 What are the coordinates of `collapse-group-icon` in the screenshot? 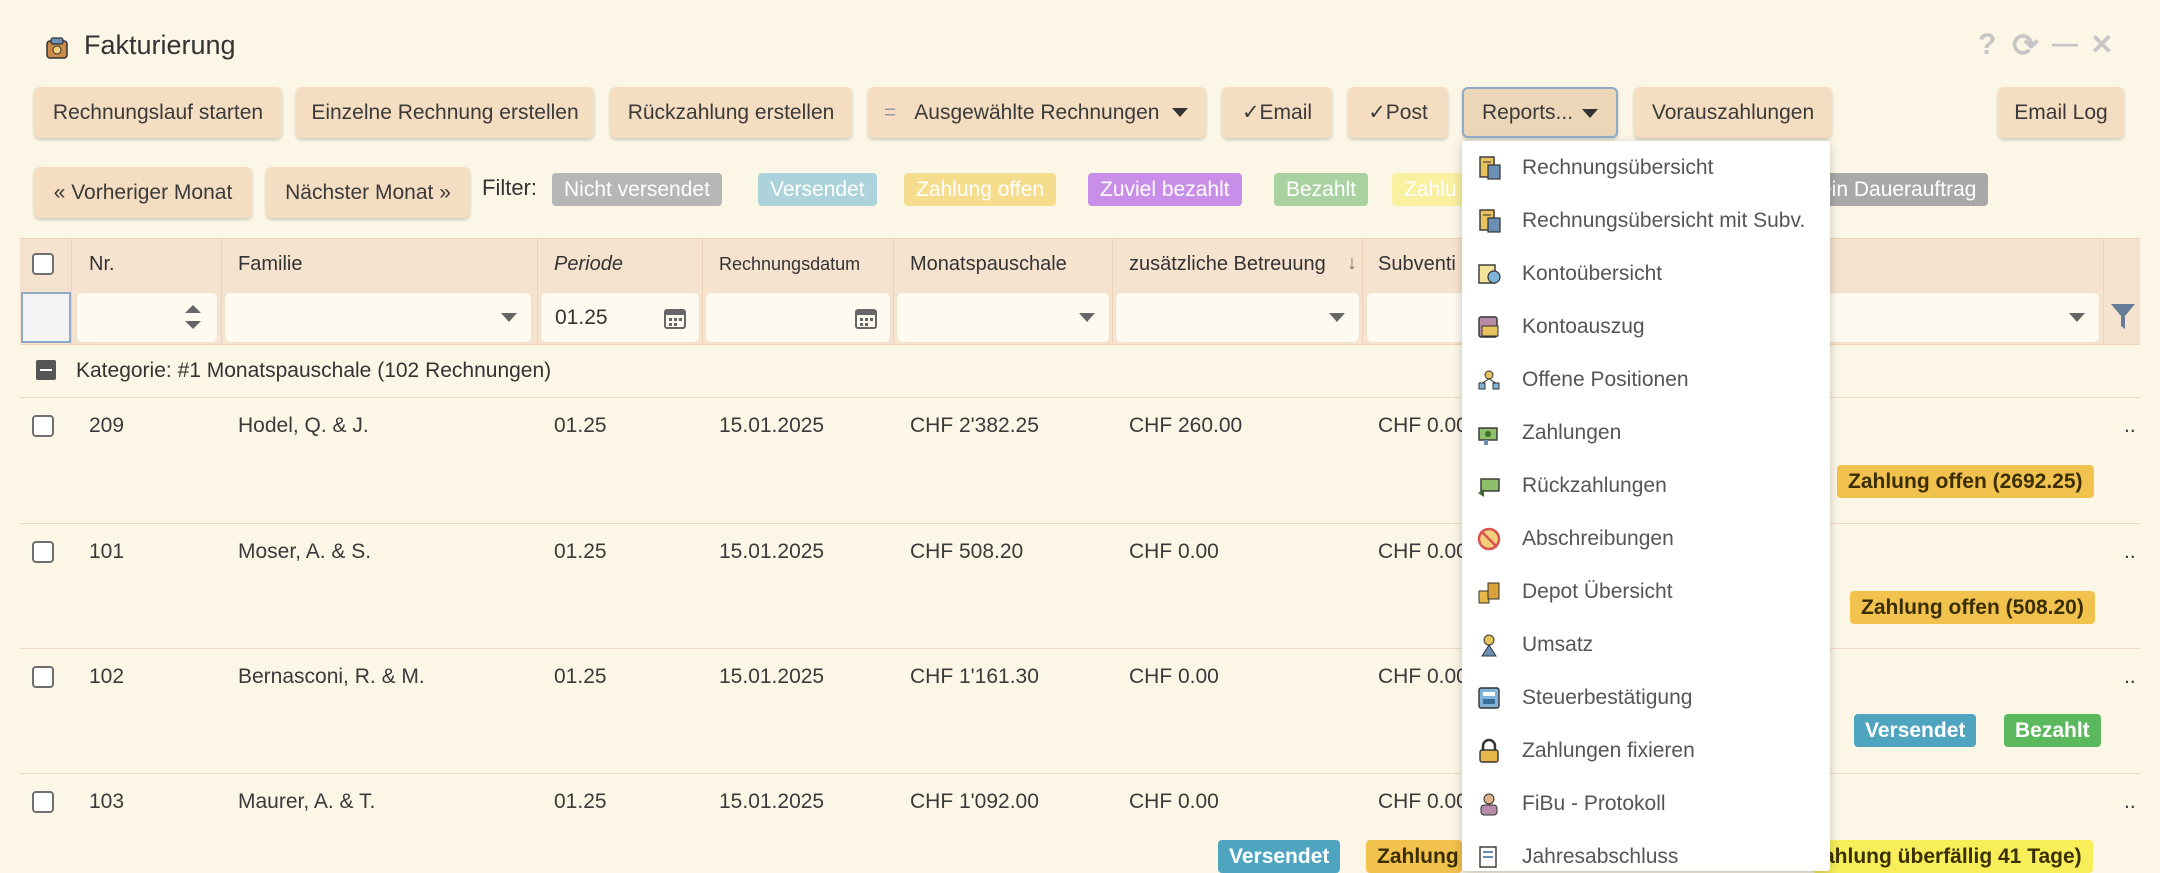 It's located at (46, 370).